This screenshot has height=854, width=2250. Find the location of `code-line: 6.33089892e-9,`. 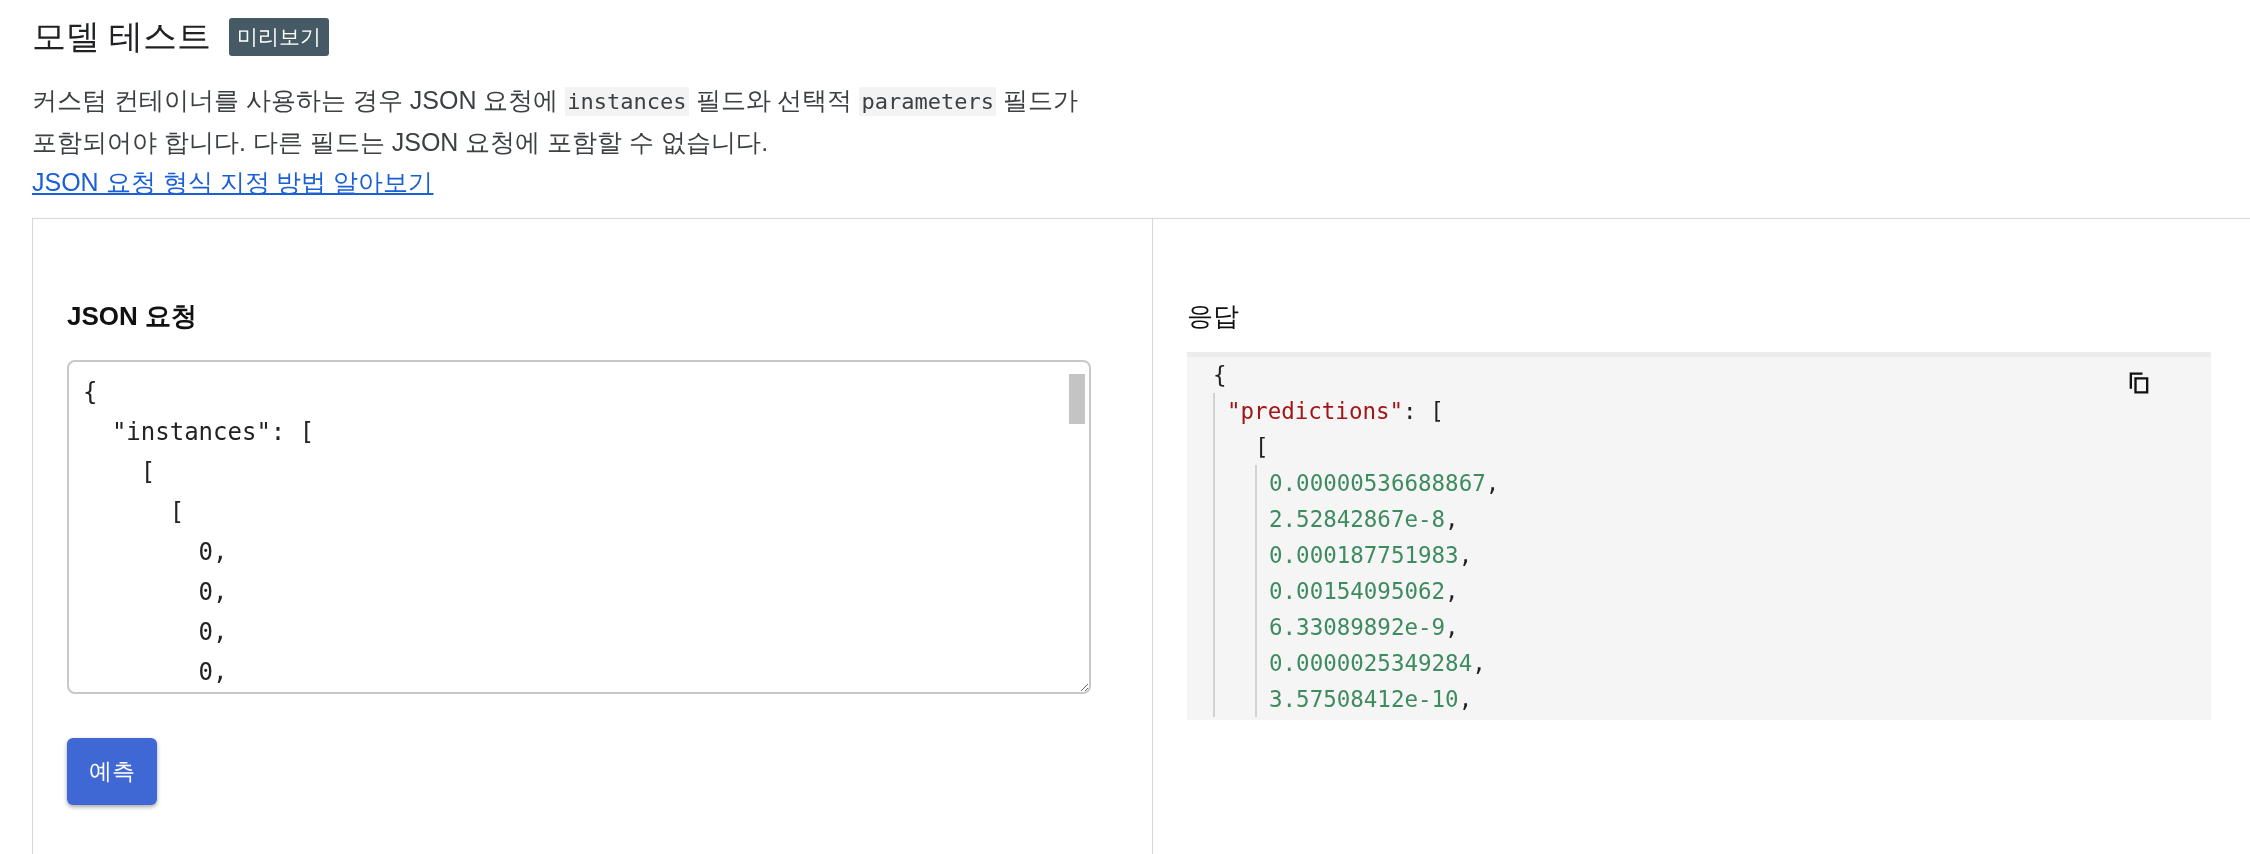

code-line: 6.33089892e-9, is located at coordinates (1364, 627).